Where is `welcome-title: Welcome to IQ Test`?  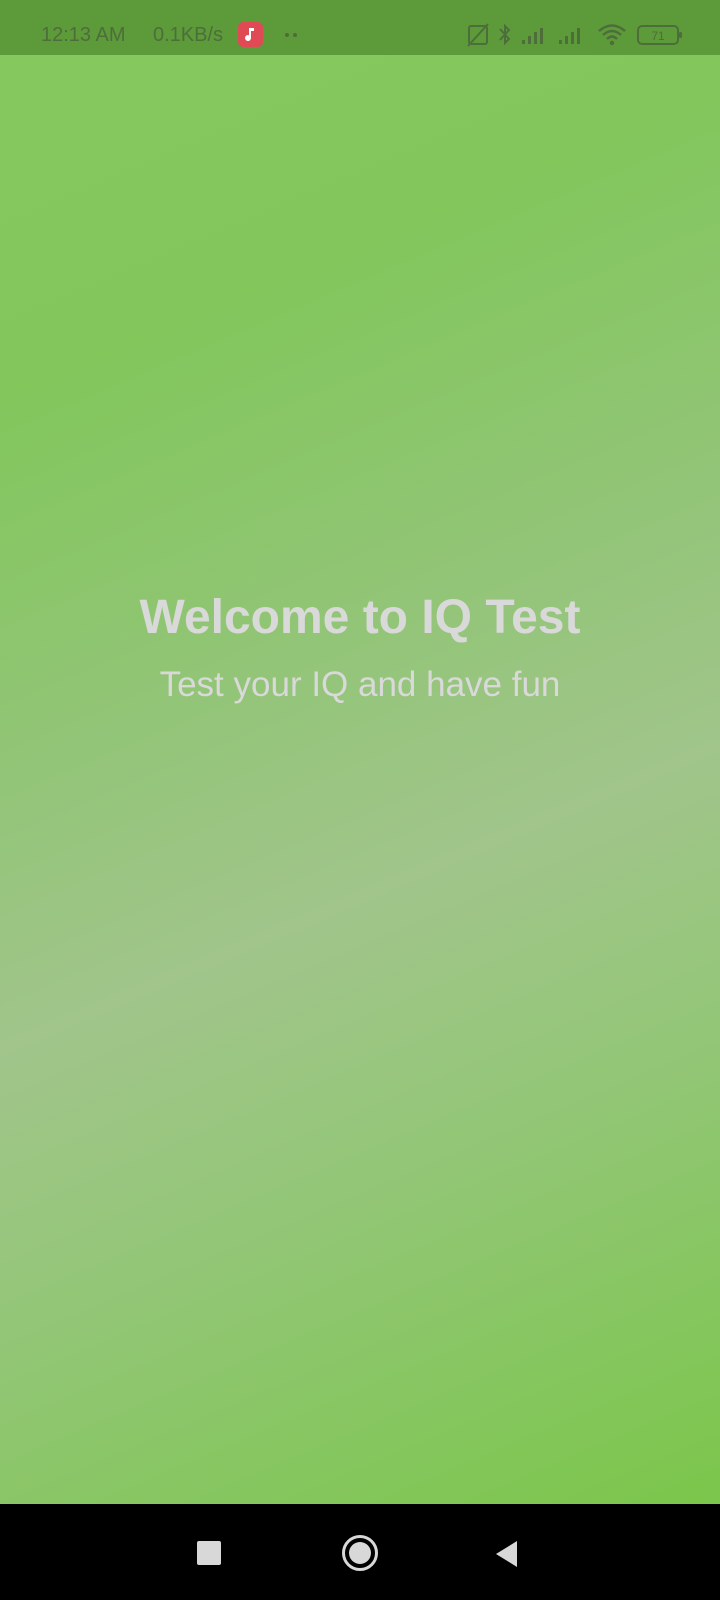
welcome-title: Welcome to IQ Test is located at coordinates (360, 617).